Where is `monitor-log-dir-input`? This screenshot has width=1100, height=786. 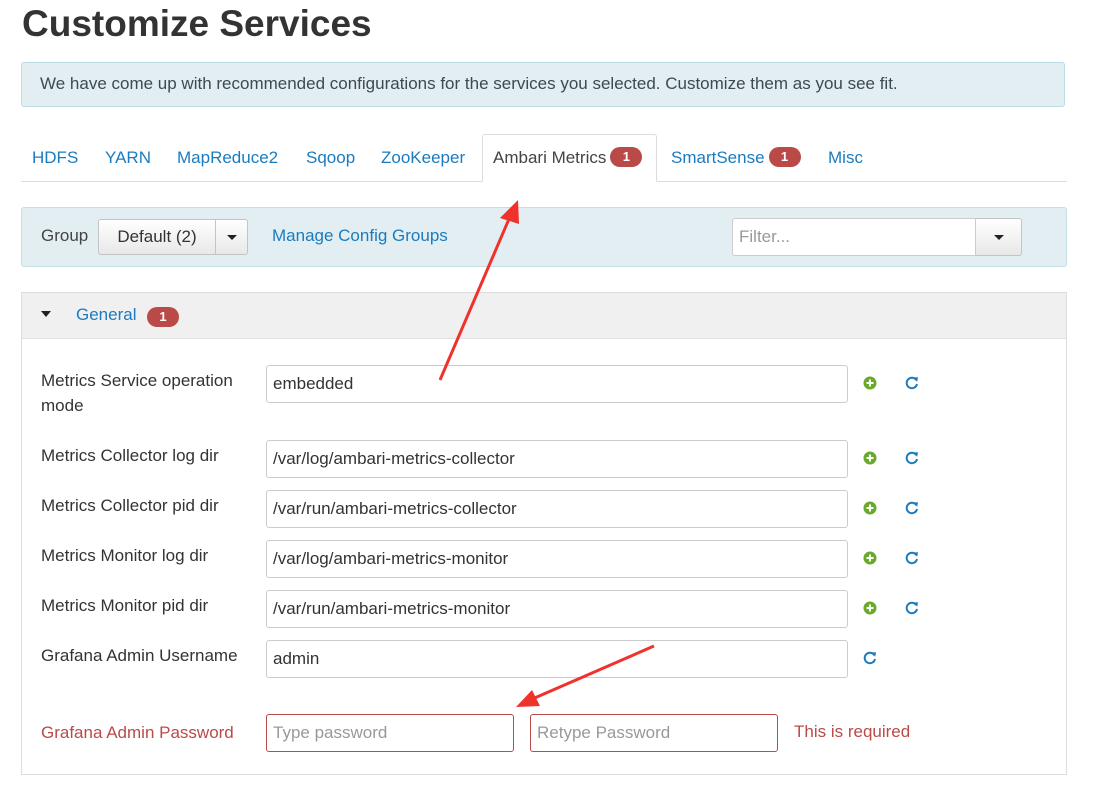 monitor-log-dir-input is located at coordinates (557, 559).